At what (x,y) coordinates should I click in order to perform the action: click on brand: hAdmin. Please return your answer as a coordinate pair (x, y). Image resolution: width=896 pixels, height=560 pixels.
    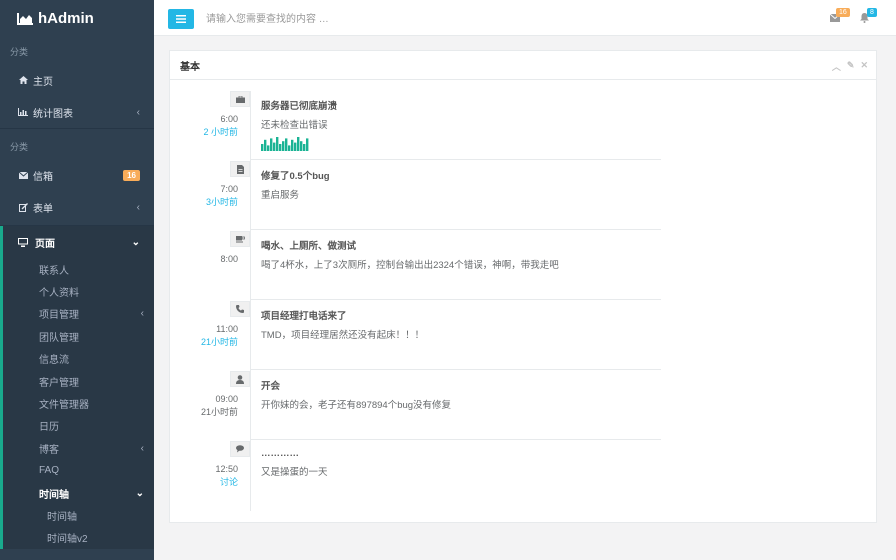
    Looking at the image, I should click on (77, 18).